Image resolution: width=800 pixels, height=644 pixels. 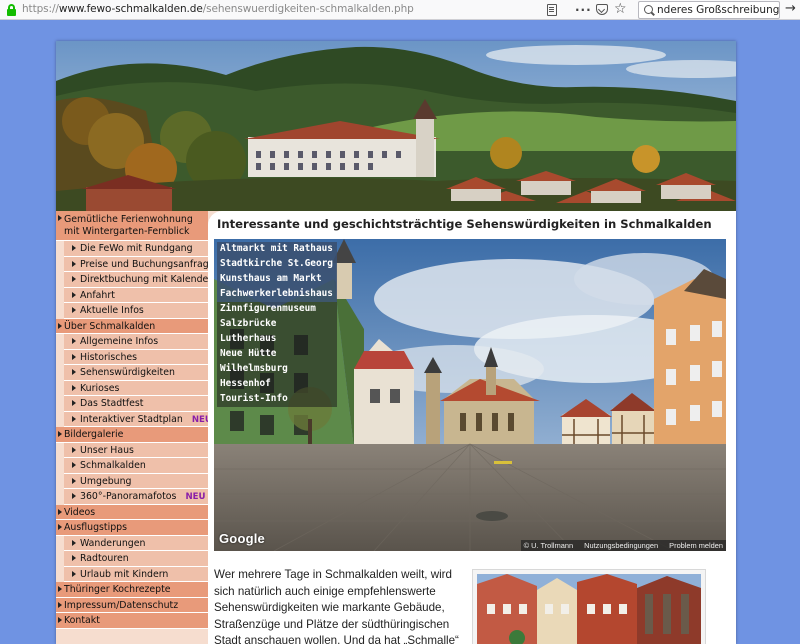 I want to click on reader-view-icon, so click(x=552, y=10).